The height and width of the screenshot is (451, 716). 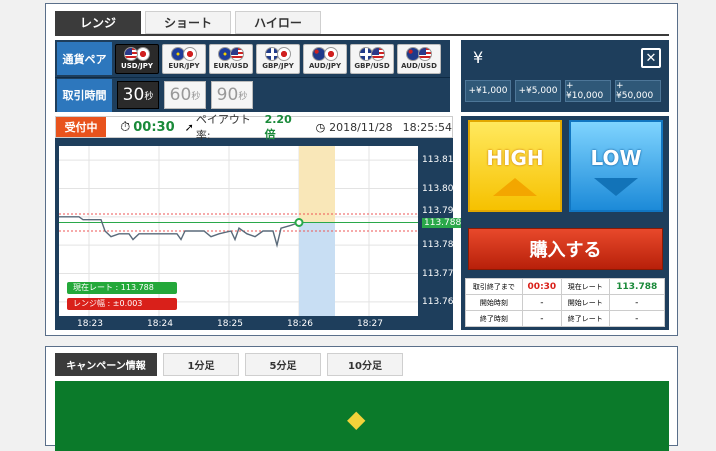 I want to click on high-button: HIGH, so click(x=515, y=166).